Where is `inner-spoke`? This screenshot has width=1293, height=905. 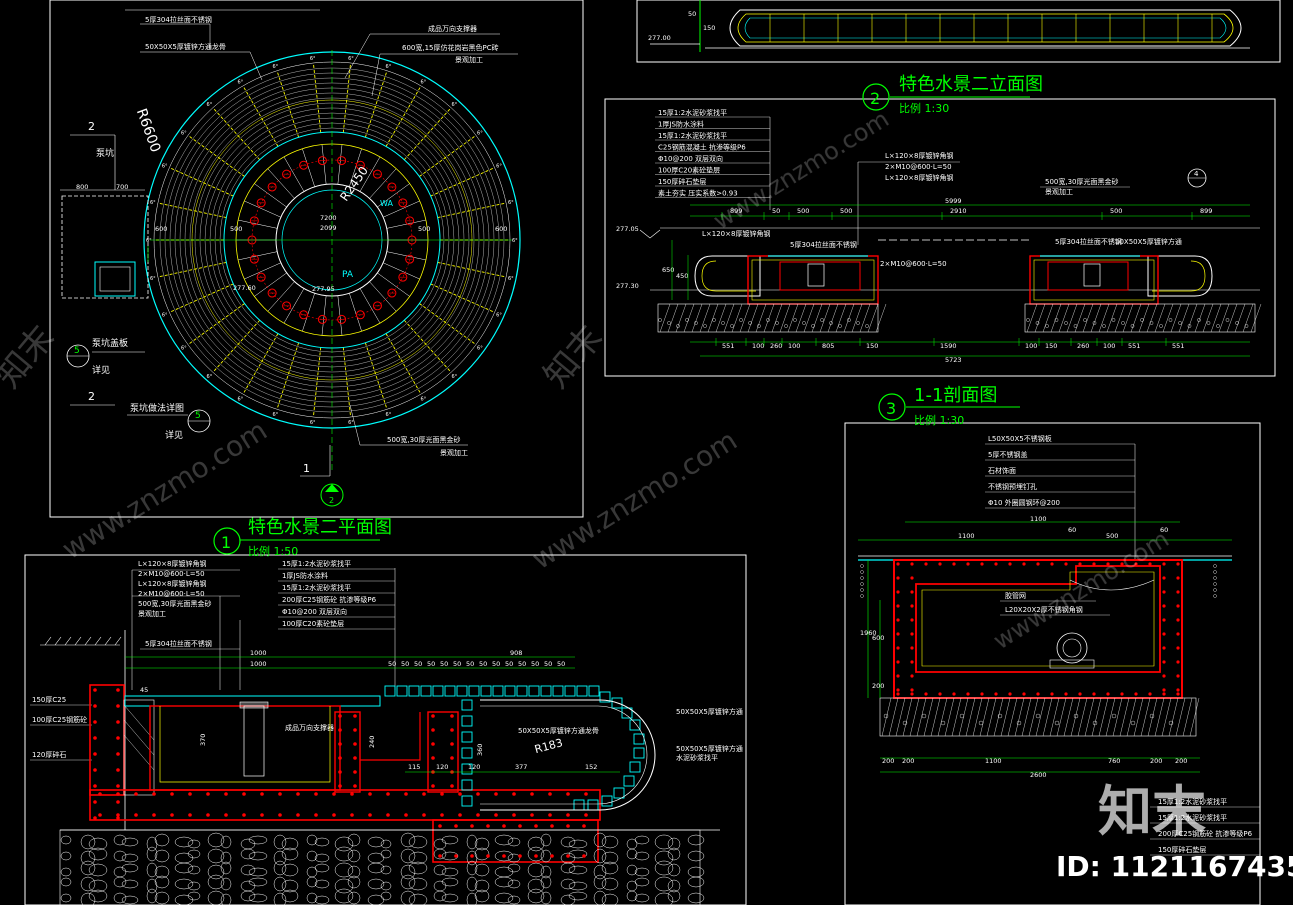
inner-spoke is located at coordinates (262, 271).